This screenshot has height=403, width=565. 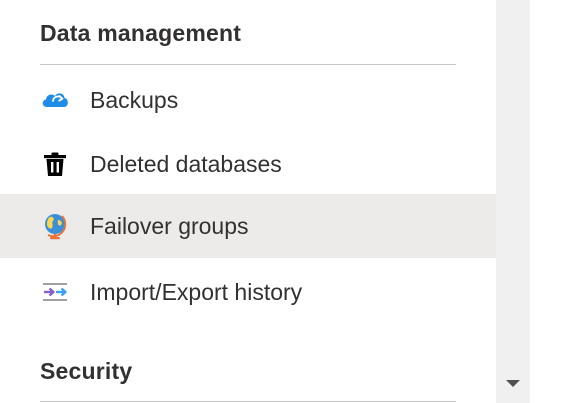 What do you see at coordinates (141, 33) in the screenshot?
I see `section-header-data-management: Data management` at bounding box center [141, 33].